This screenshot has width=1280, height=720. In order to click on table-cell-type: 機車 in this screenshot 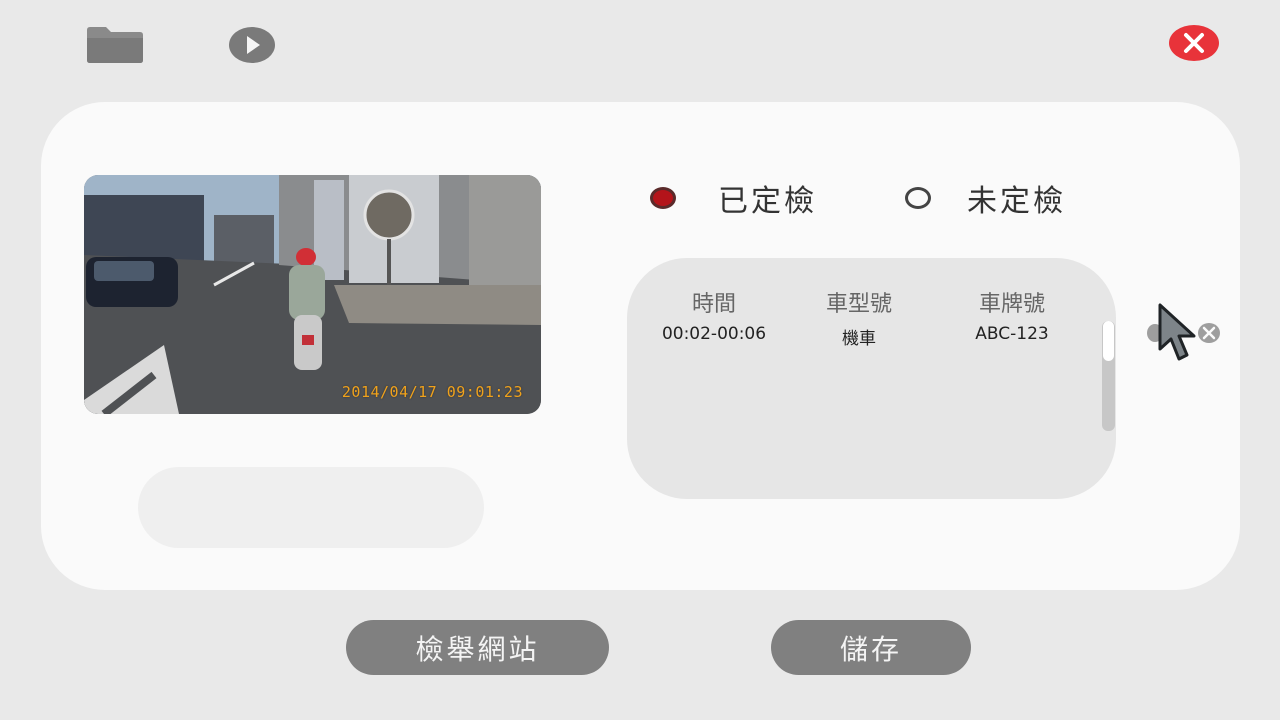, I will do `click(859, 336)`.